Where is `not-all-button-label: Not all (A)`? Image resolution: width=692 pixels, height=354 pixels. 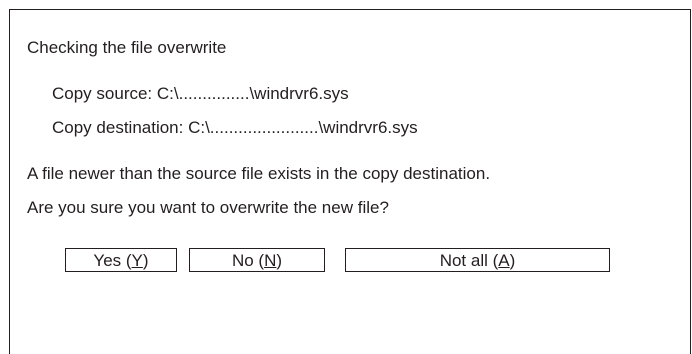 not-all-button-label: Not all (A) is located at coordinates (477, 260).